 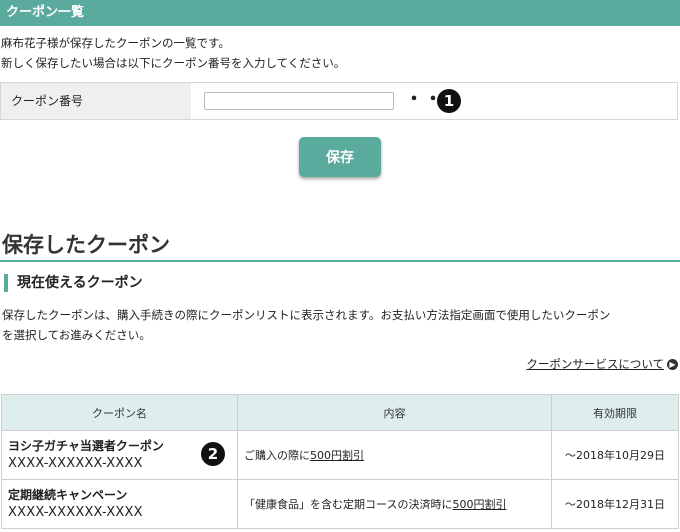 I want to click on description-line-2: を選択してお進みください。, so click(x=76, y=335).